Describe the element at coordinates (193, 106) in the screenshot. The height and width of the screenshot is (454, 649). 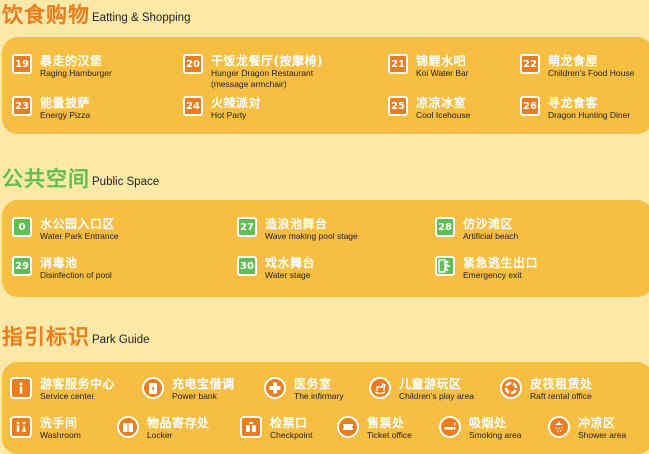
I see `number-badge: 24` at that location.